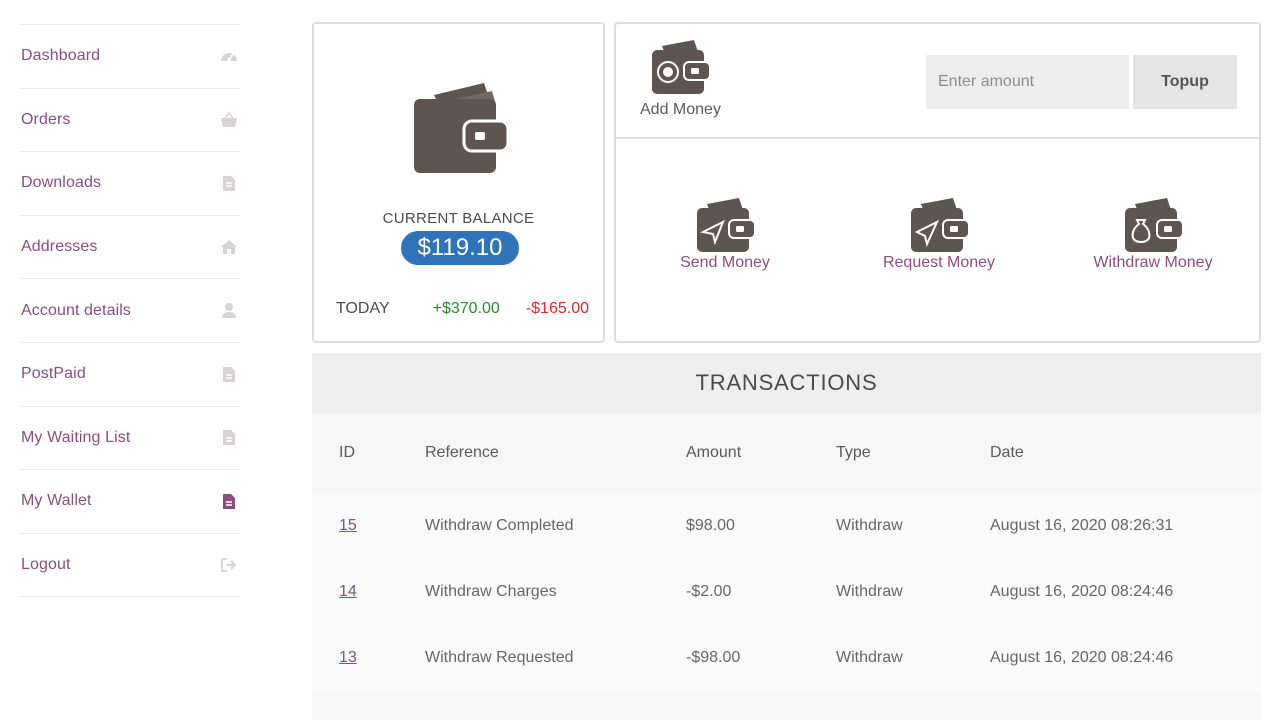  I want to click on transaction-id-link: 15, so click(348, 525).